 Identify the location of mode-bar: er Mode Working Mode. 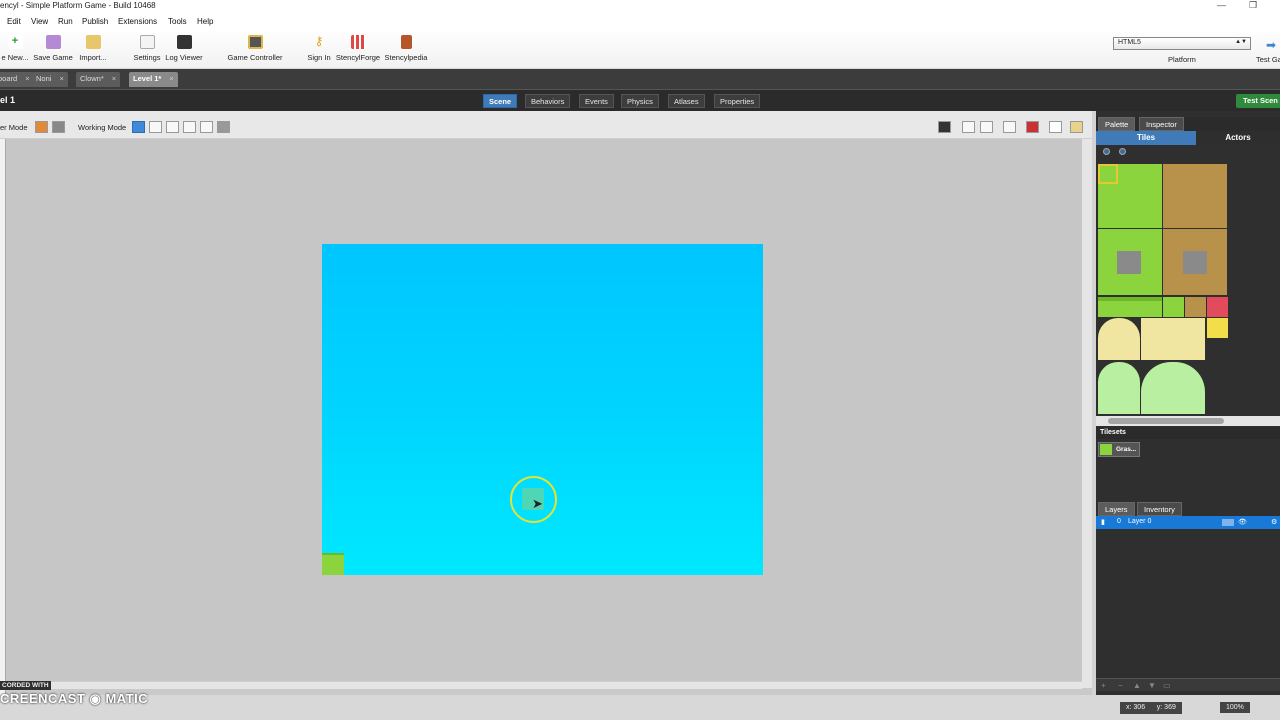
(546, 125).